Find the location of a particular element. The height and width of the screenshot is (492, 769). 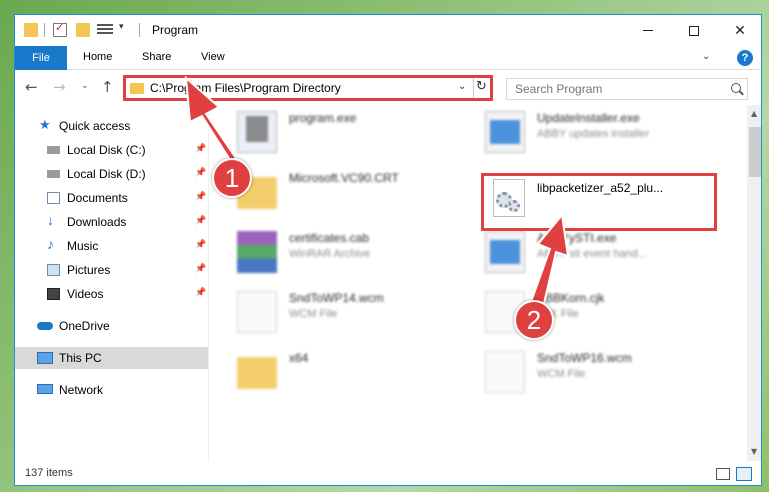

scrollbar-thumb is located at coordinates (755, 152).